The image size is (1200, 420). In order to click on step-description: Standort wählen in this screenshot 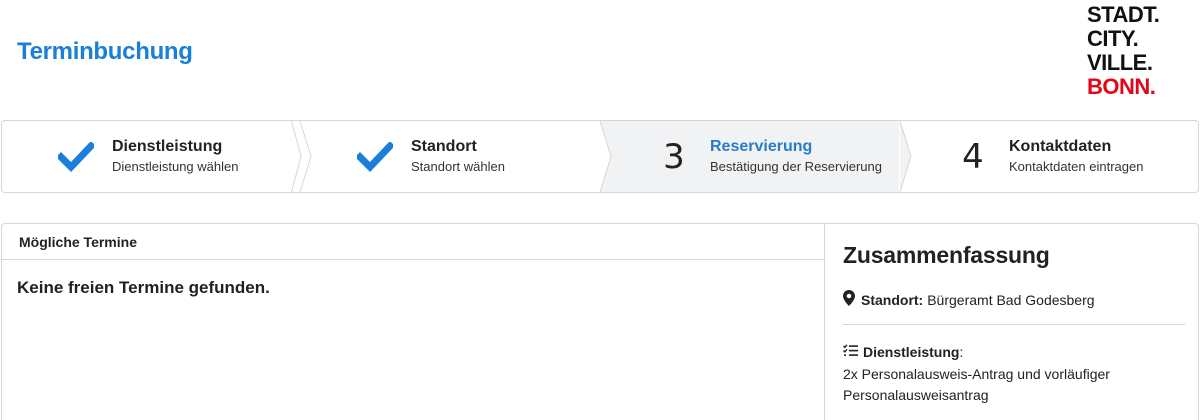, I will do `click(458, 166)`.